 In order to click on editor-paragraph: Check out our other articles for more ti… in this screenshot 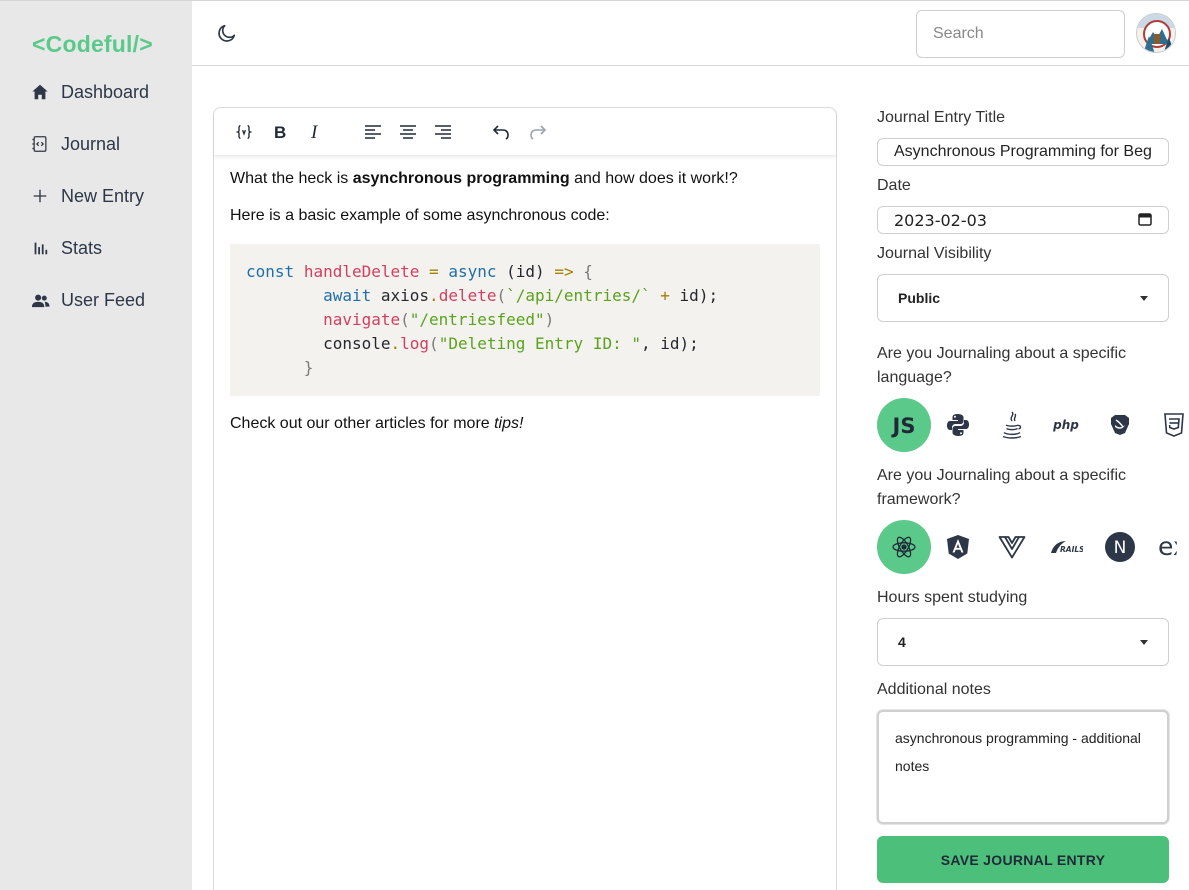, I will do `click(377, 423)`.